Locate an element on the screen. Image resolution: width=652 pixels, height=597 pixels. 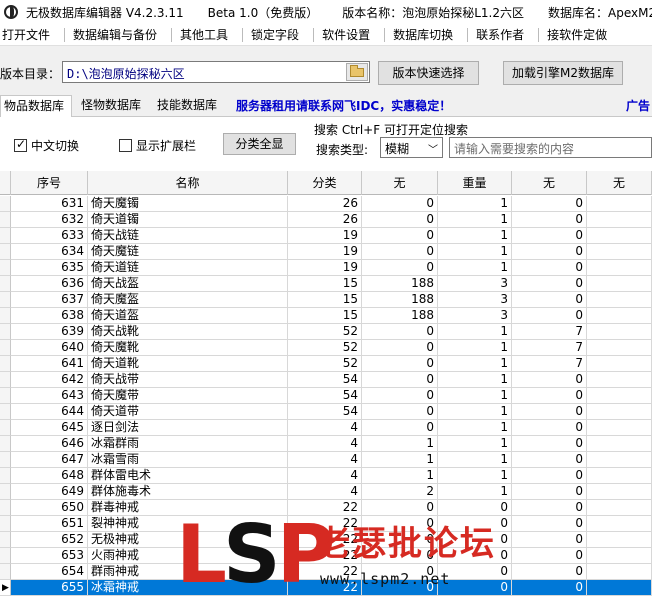
cell-id: 655 is located at coordinates (49, 588).